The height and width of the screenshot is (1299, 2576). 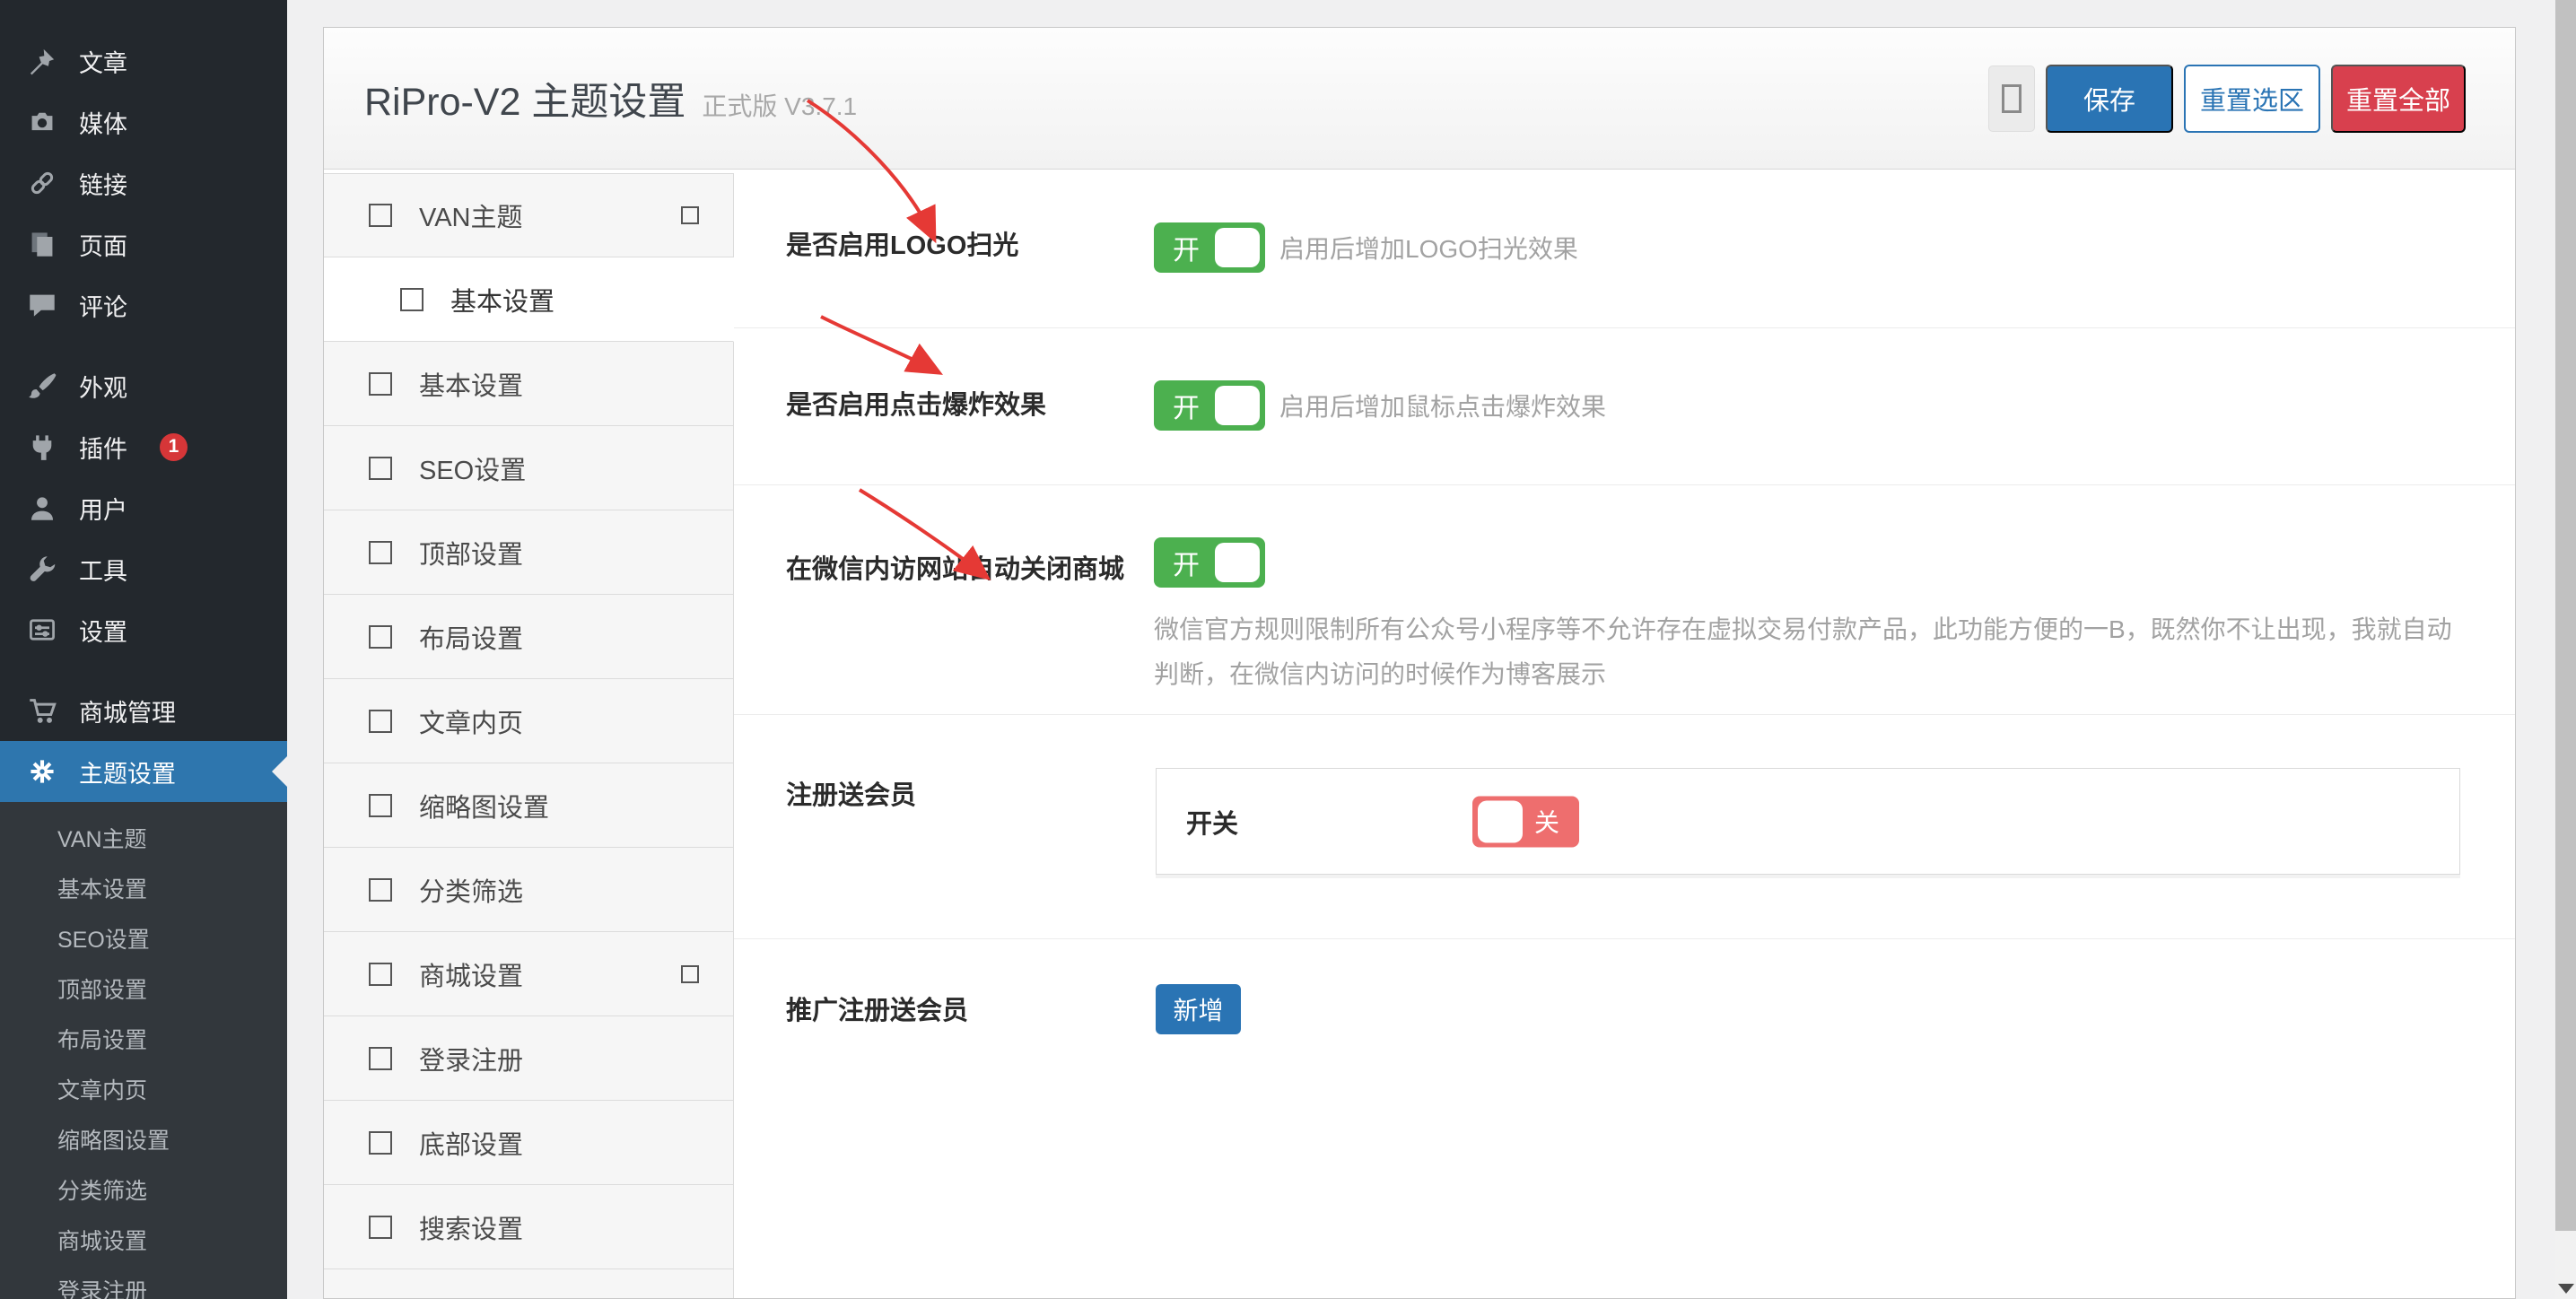 I want to click on submenu-item-category-filter: 分类筛选, so click(x=144, y=1191).